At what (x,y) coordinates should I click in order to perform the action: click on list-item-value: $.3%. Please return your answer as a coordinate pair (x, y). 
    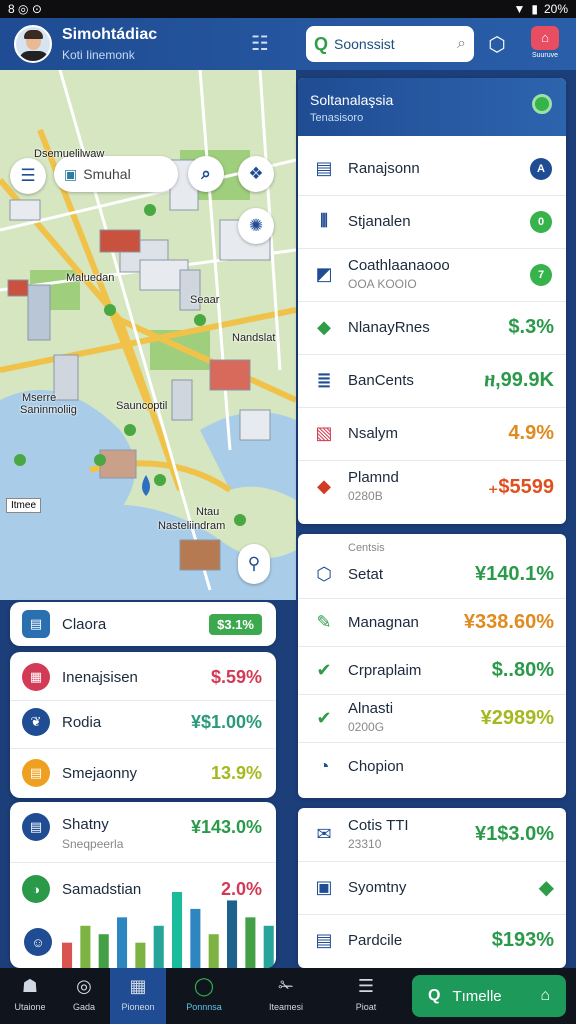
    Looking at the image, I should click on (531, 327).